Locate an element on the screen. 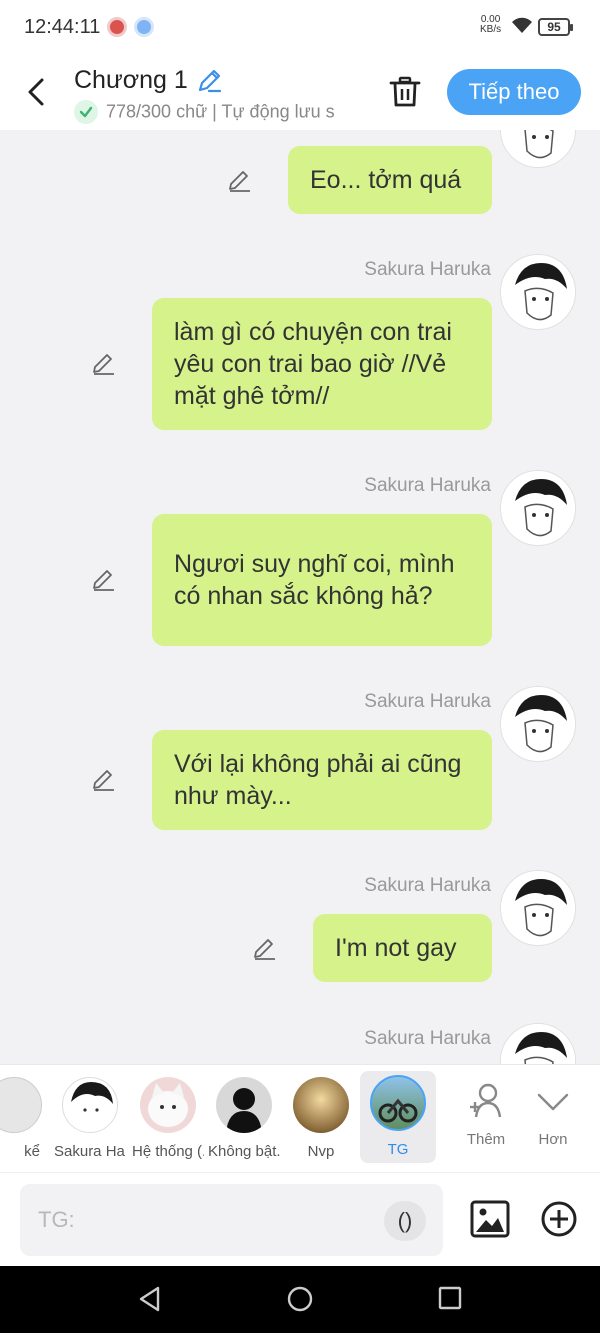 This screenshot has width=600, height=1333. message-bubble: Eo... tởm quá is located at coordinates (390, 180).